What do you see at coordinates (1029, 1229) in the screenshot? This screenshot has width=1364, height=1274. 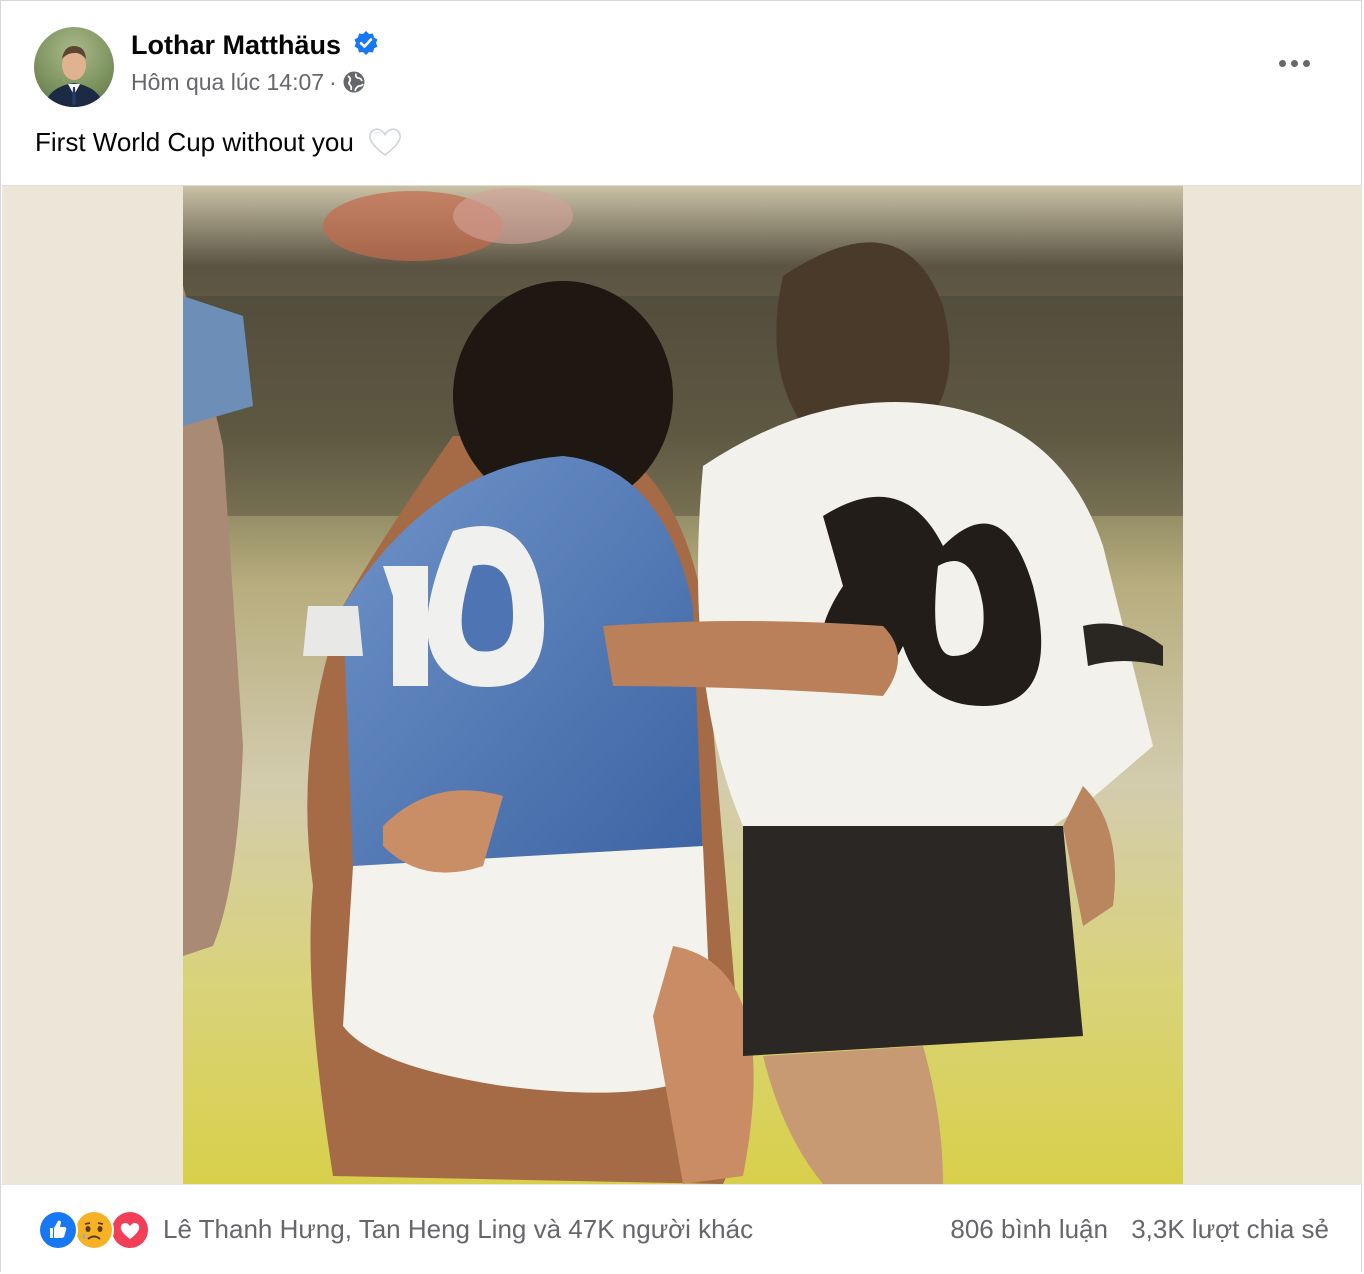 I see `comments-count: 806 bình luận` at bounding box center [1029, 1229].